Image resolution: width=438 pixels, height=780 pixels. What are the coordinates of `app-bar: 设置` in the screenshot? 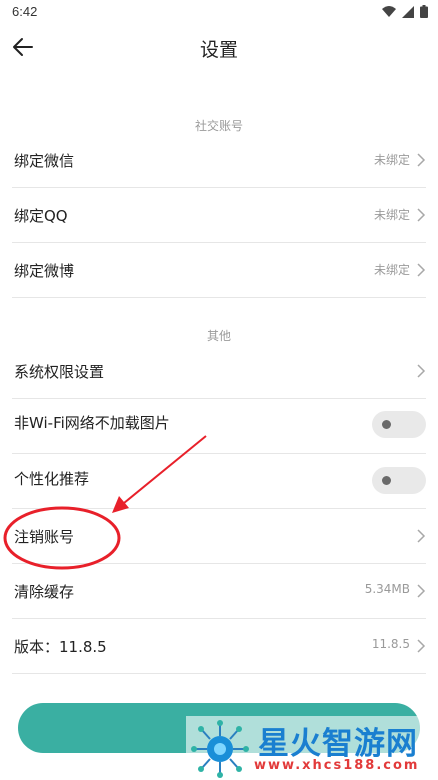 It's located at (219, 48).